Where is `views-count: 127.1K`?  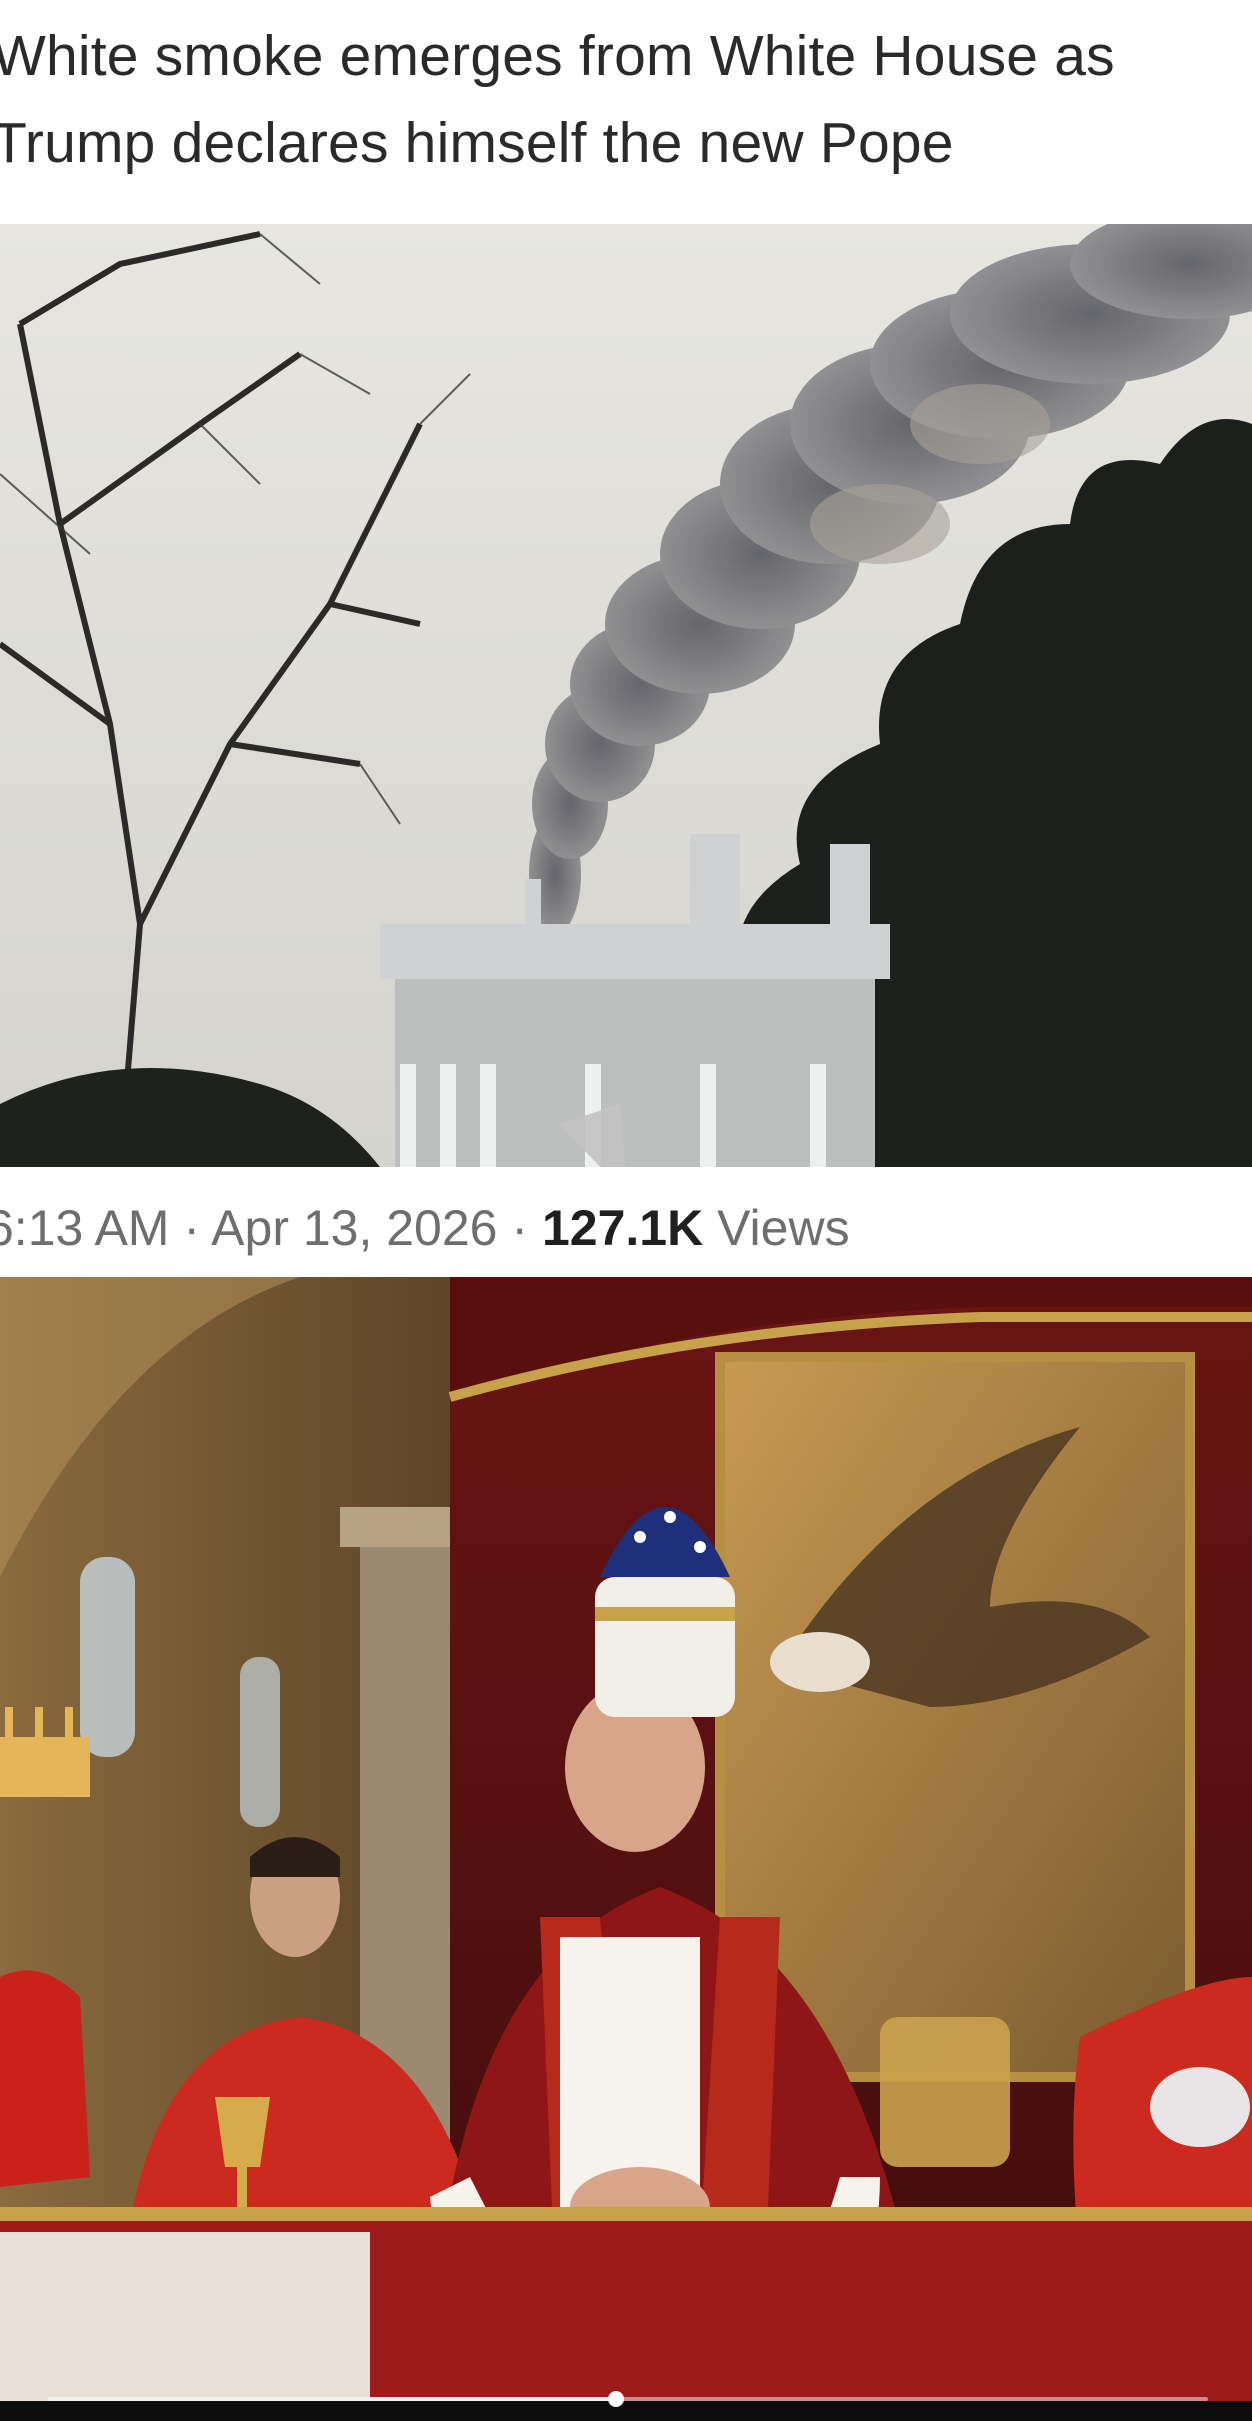 views-count: 127.1K is located at coordinates (622, 1228).